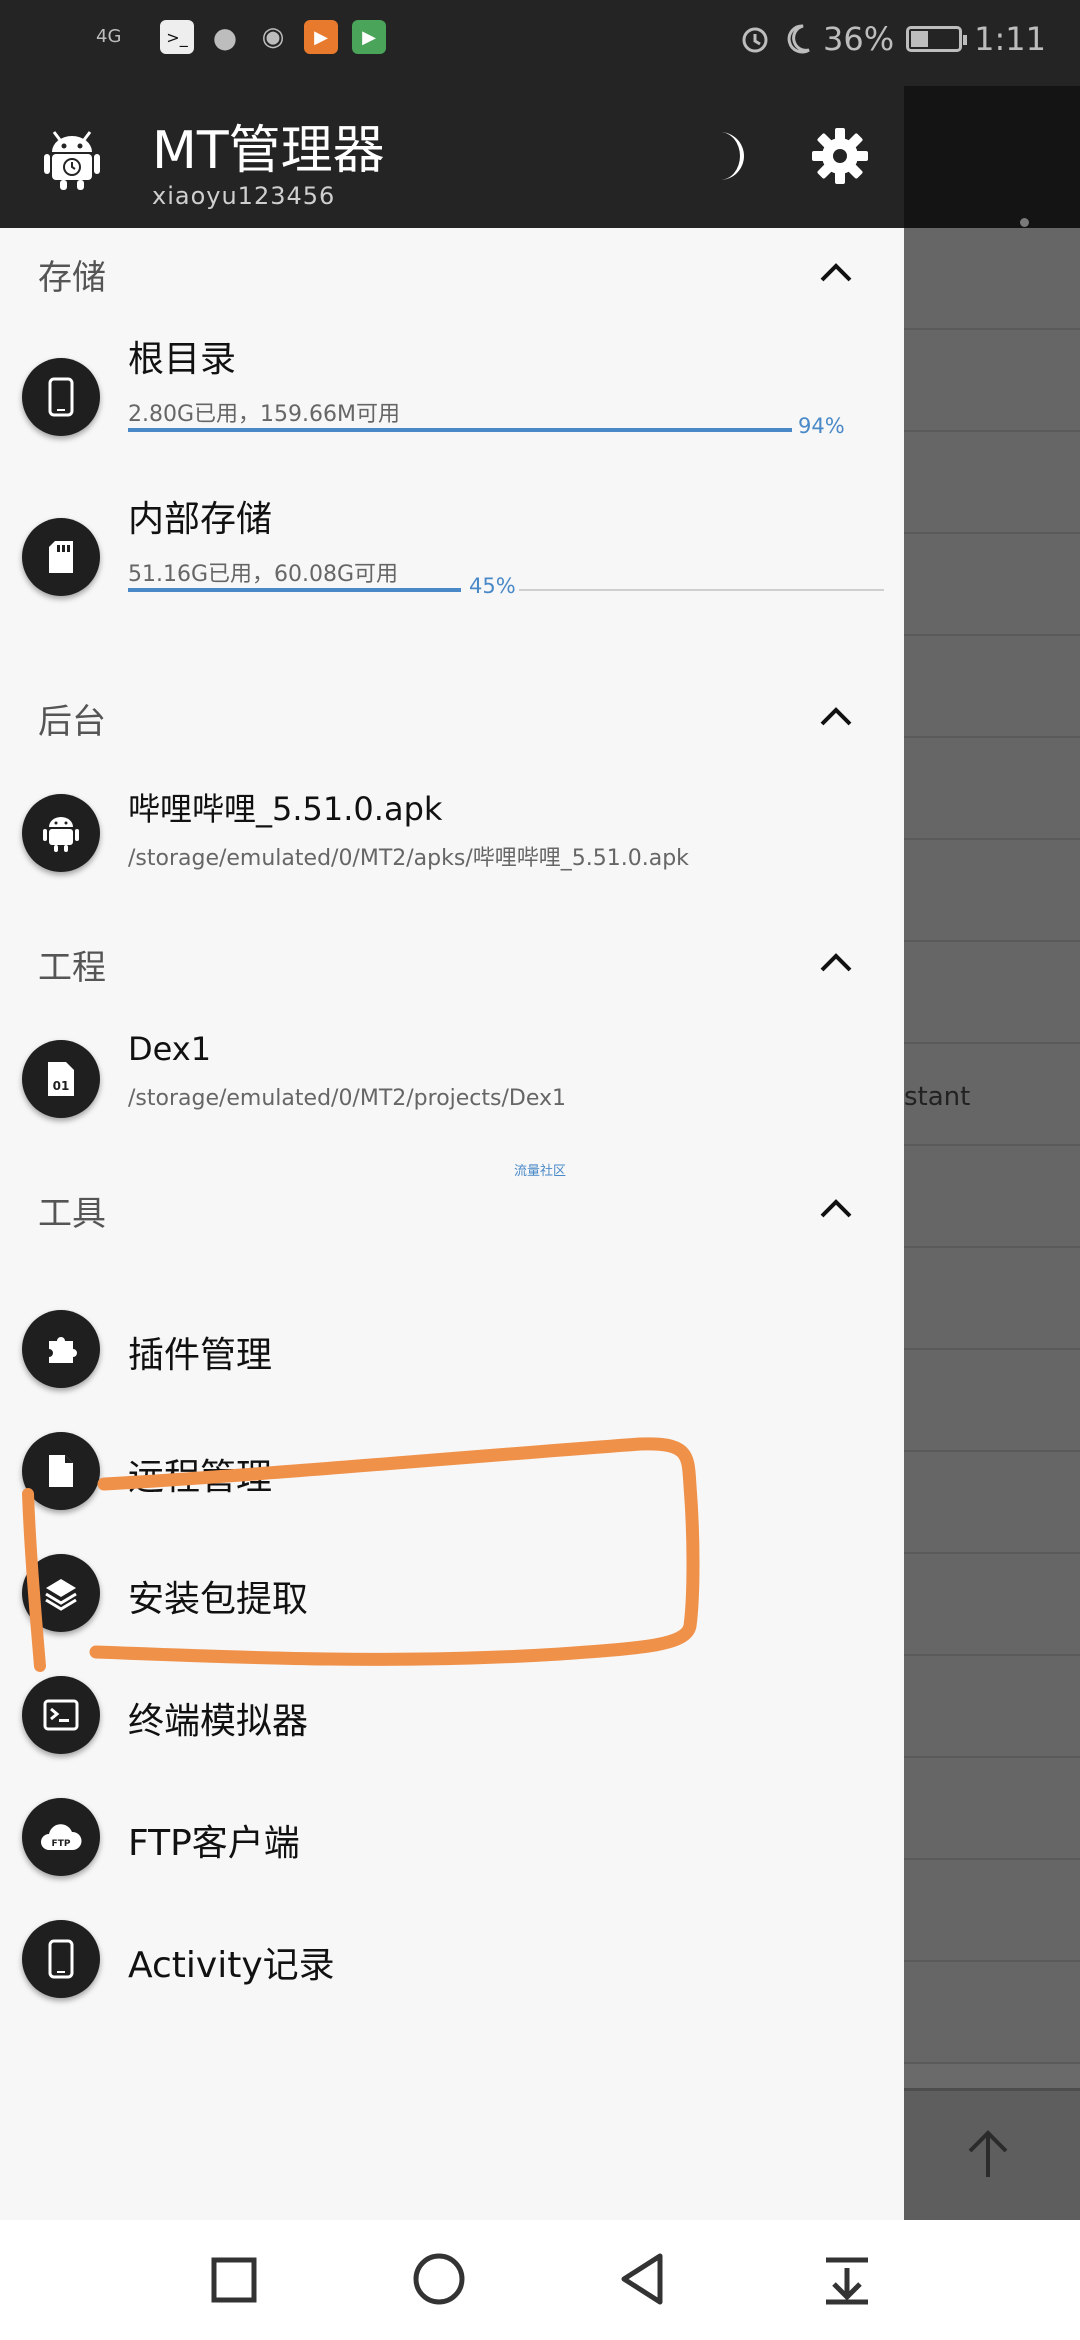  Describe the element at coordinates (452, 1837) in the screenshot. I see `tool-item-ftp: FTP FTP客户端` at that location.